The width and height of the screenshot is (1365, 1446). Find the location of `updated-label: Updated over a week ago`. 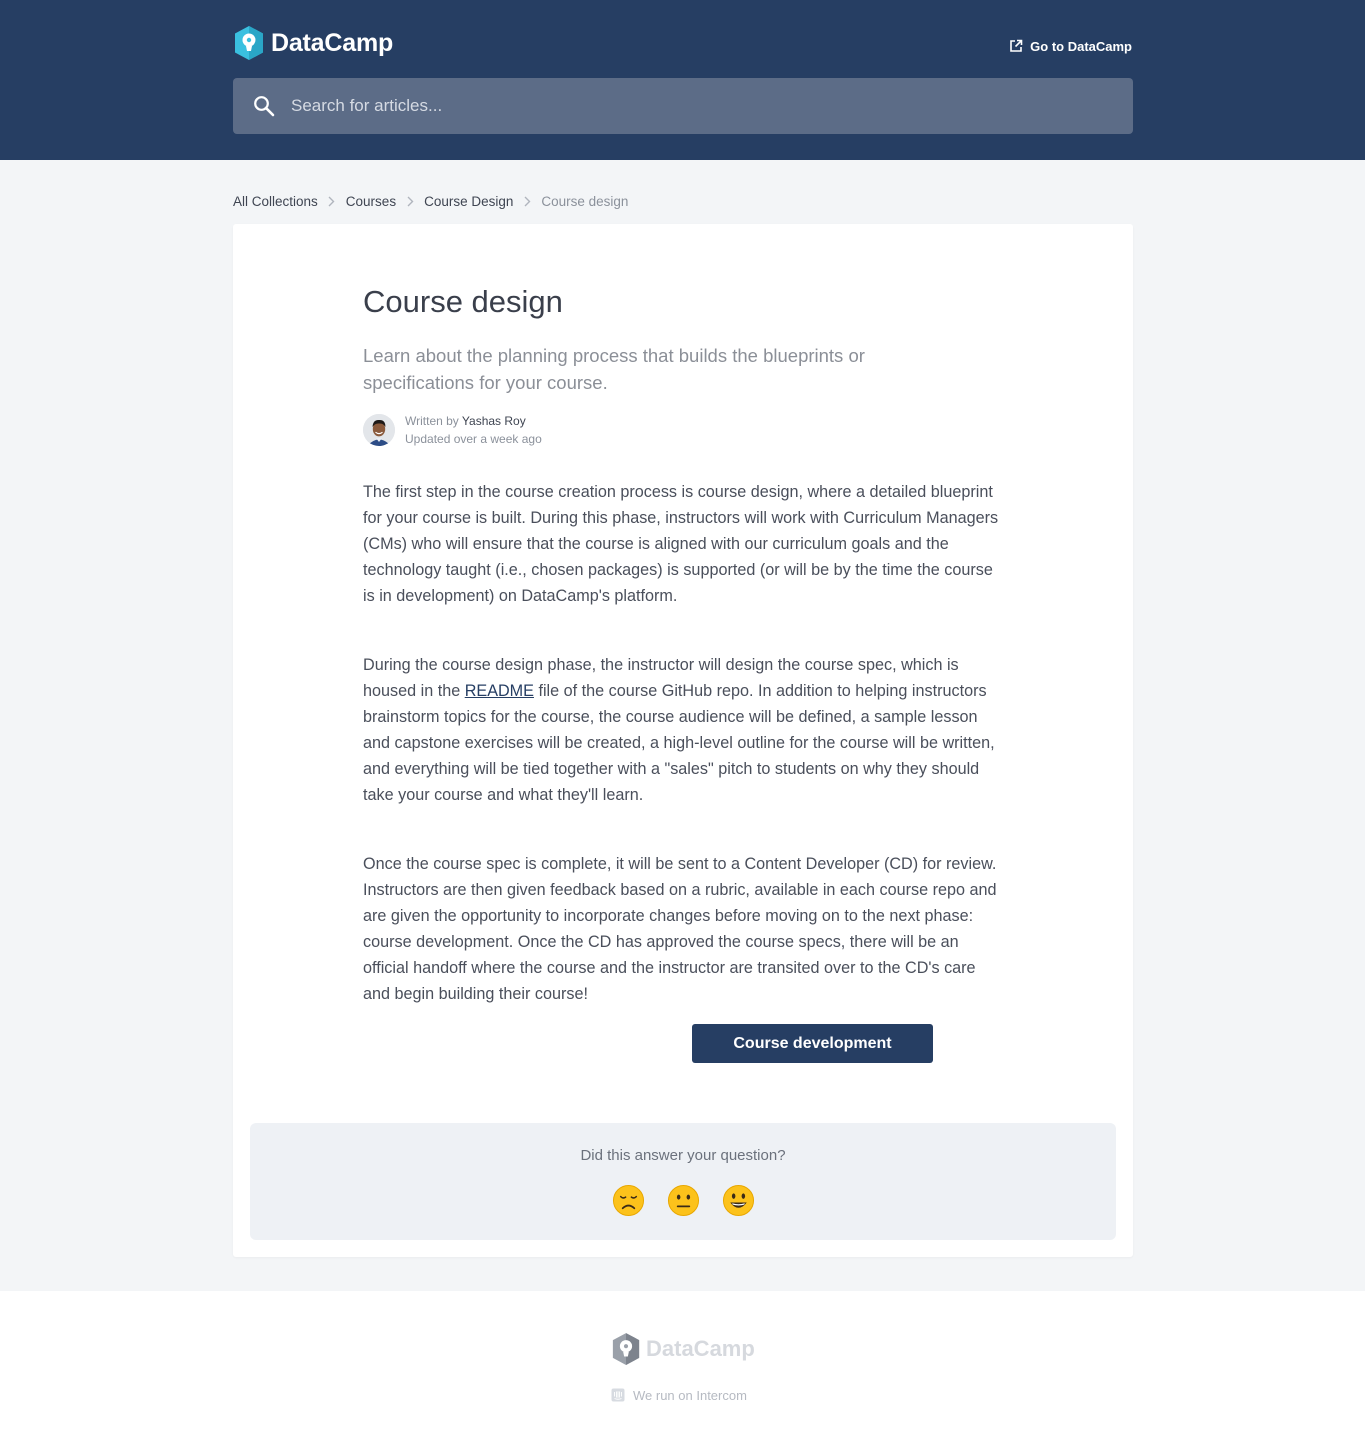

updated-label: Updated over a week ago is located at coordinates (473, 439).